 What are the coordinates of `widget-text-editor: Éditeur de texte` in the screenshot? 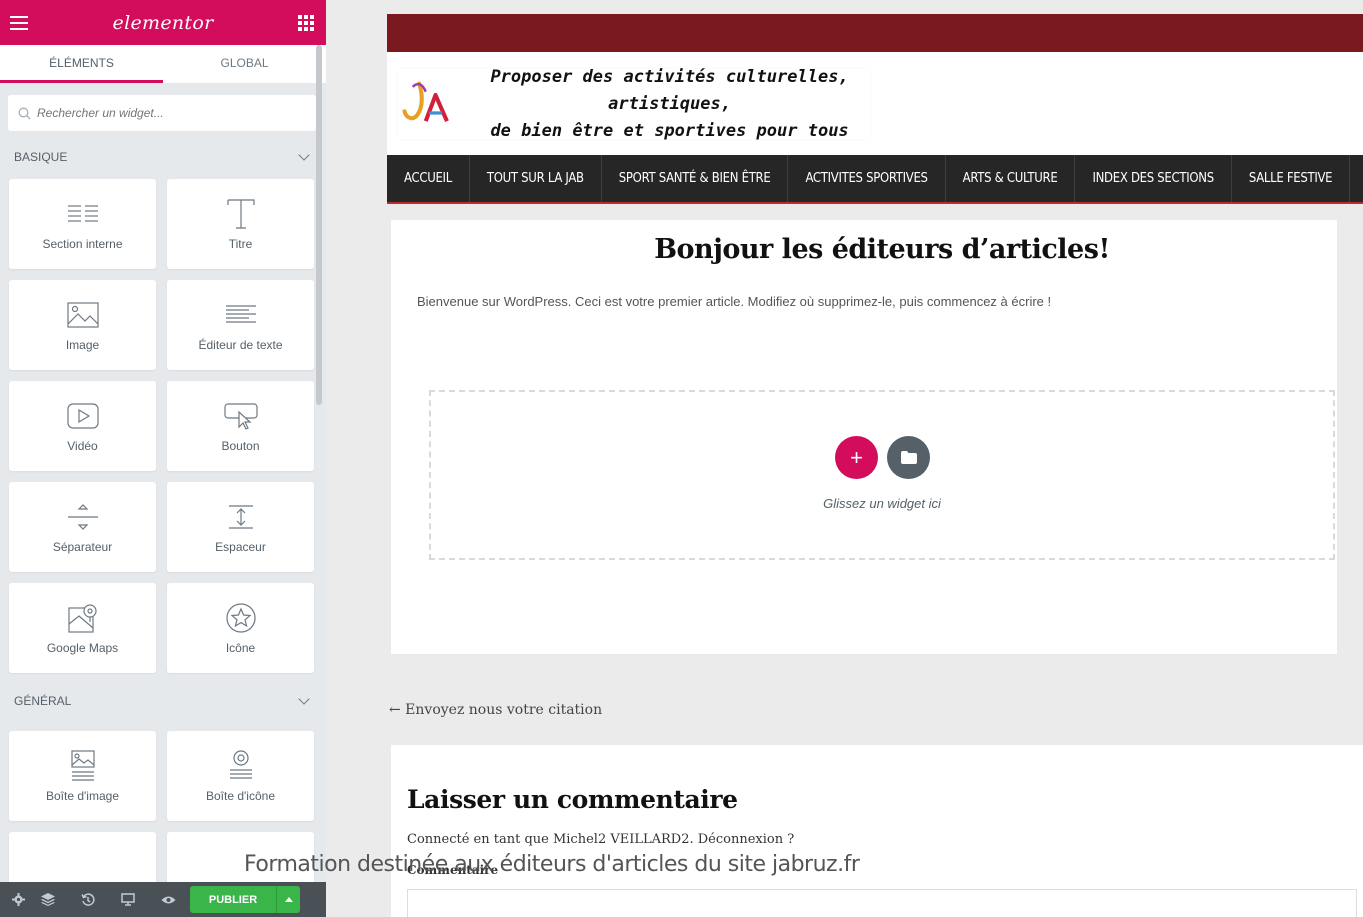 It's located at (240, 325).